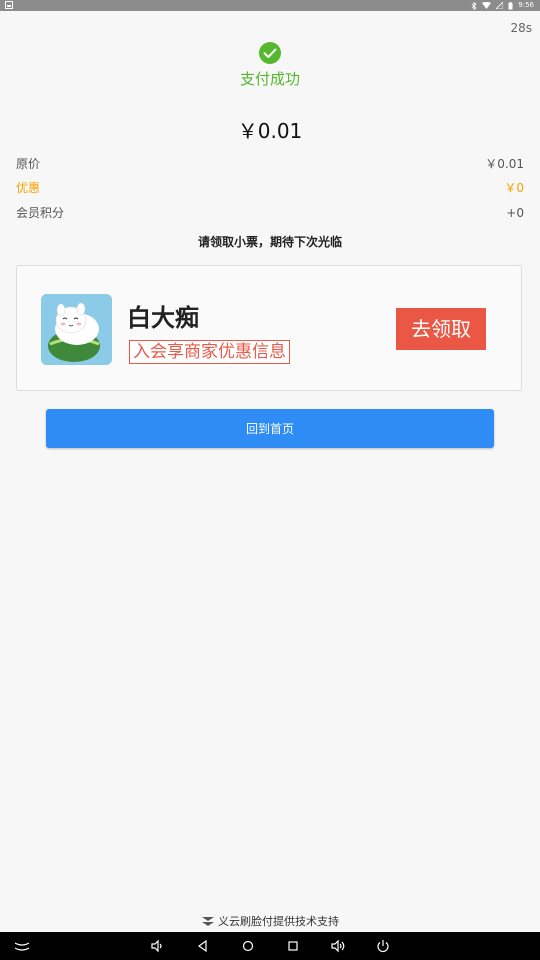  Describe the element at coordinates (521, 28) in the screenshot. I see `countdown-timer: 28s` at that location.